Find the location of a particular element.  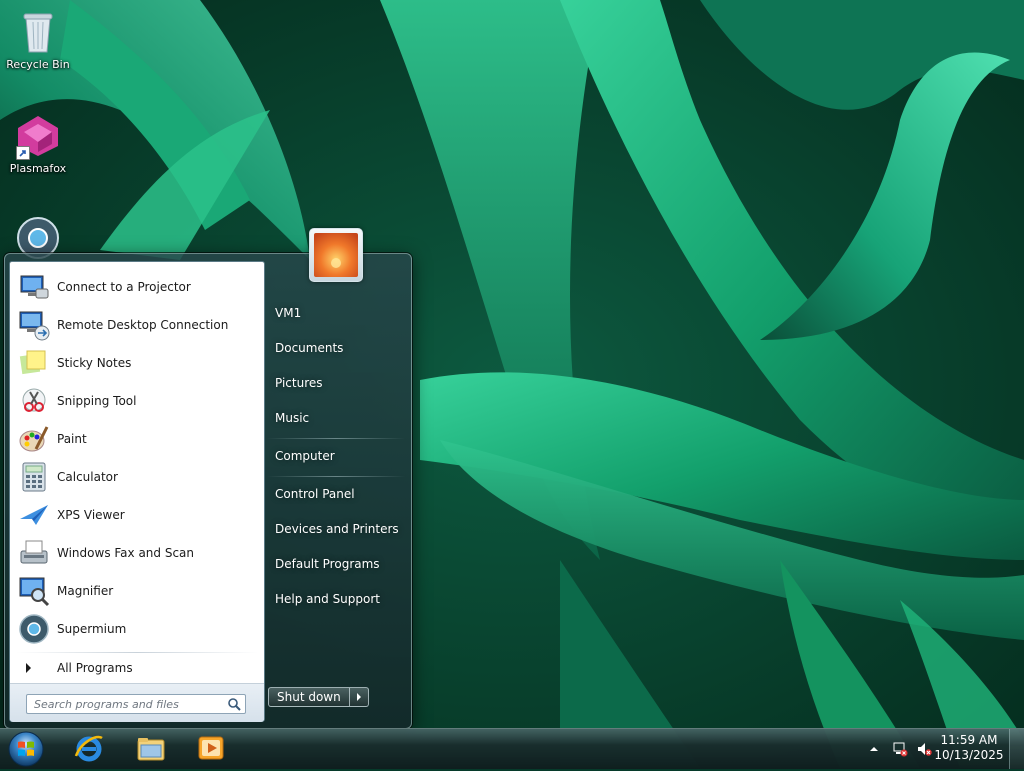

clock: 11:59 AM 10/13/2025 is located at coordinates (969, 748).